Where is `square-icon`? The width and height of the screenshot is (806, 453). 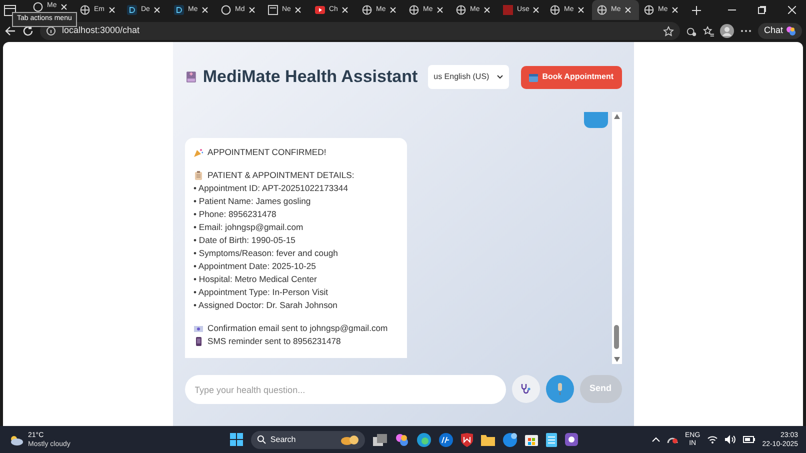 square-icon is located at coordinates (508, 10).